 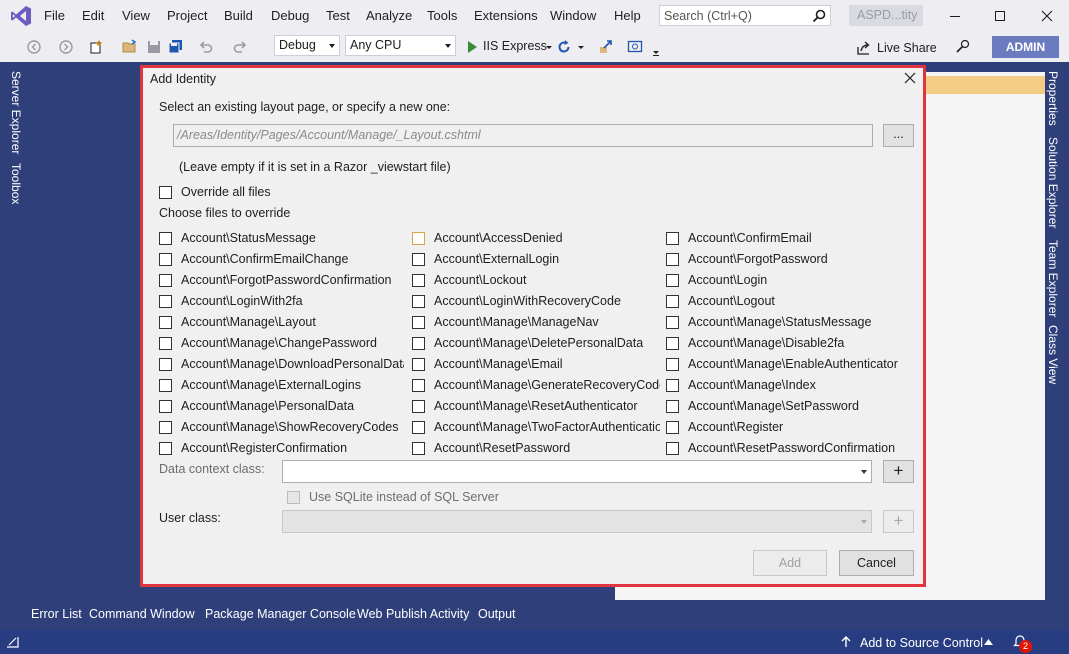 What do you see at coordinates (635, 47) in the screenshot?
I see `screenshot-icon` at bounding box center [635, 47].